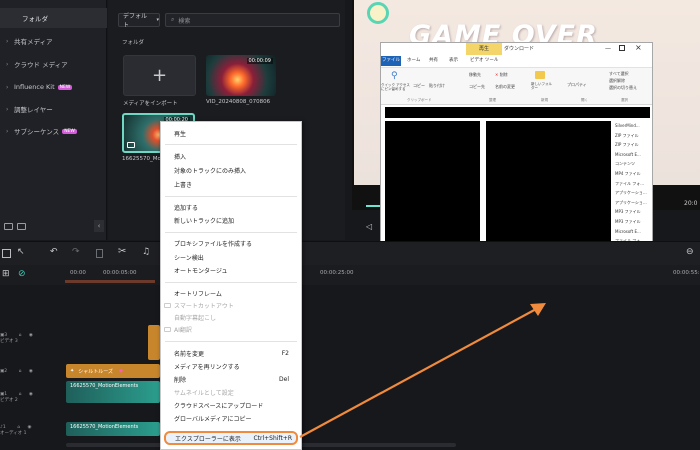 This screenshot has width=700, height=450. I want to click on arrow-line, so click(419, 372).